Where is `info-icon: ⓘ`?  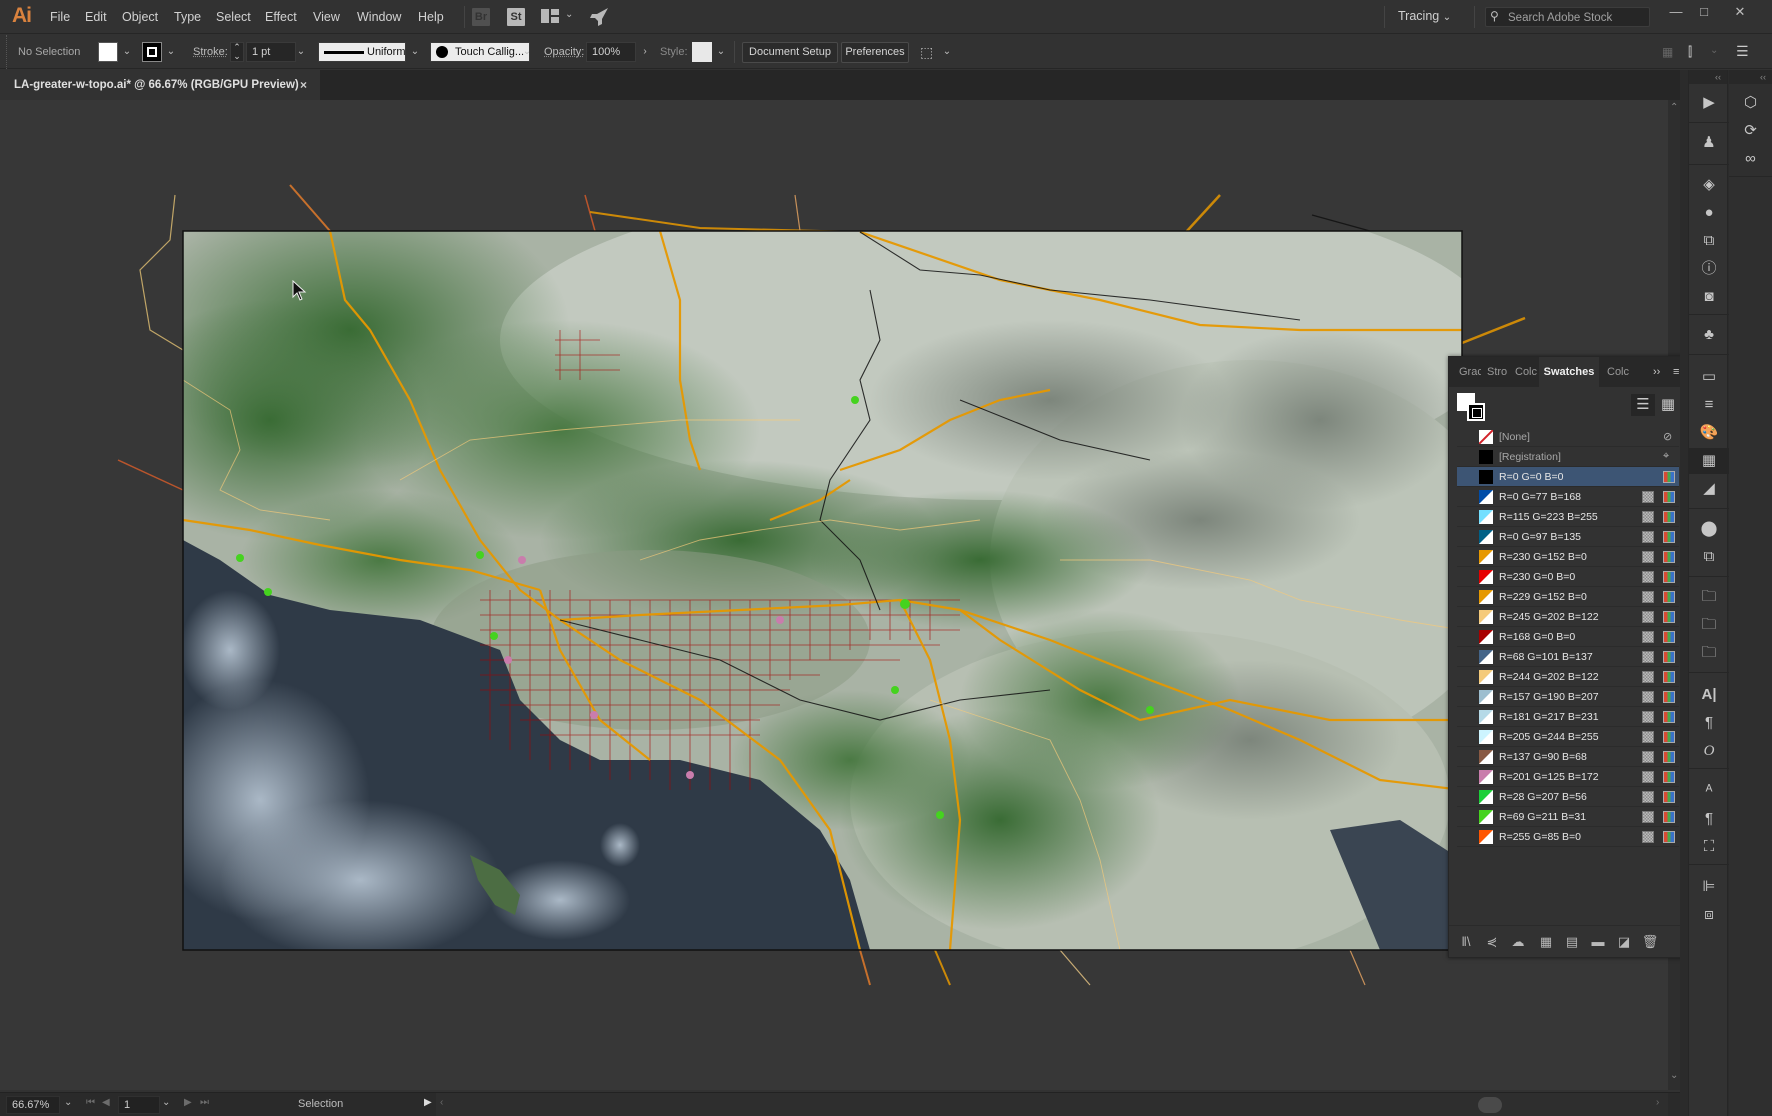
info-icon: ⓘ is located at coordinates (1709, 269).